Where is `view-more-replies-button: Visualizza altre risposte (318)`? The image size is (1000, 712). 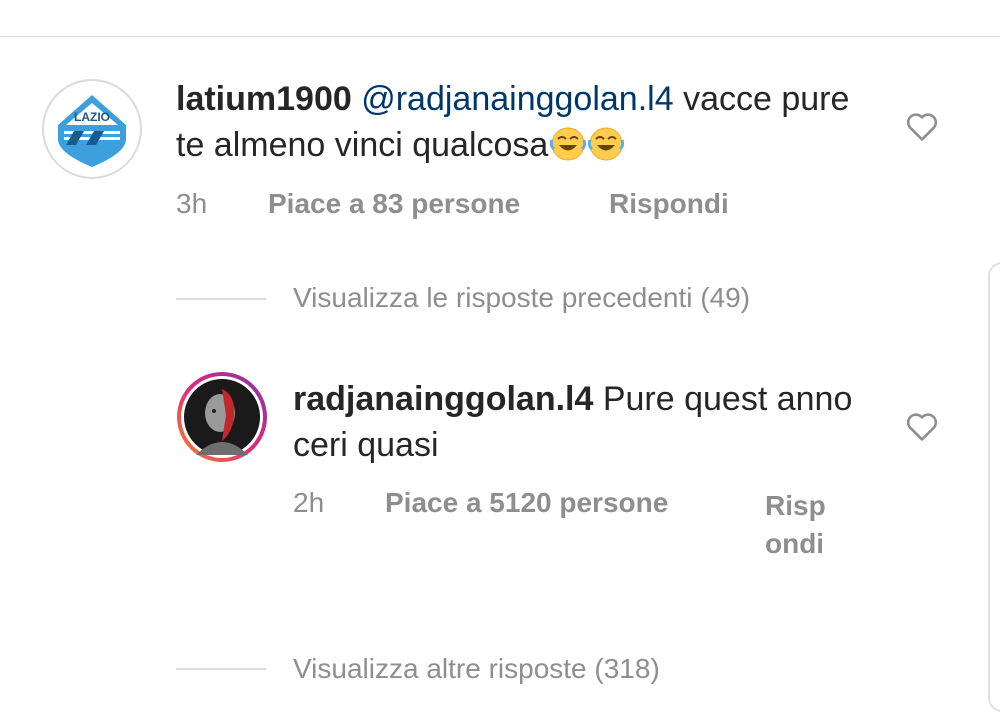 view-more-replies-button: Visualizza altre risposte (318) is located at coordinates (476, 669).